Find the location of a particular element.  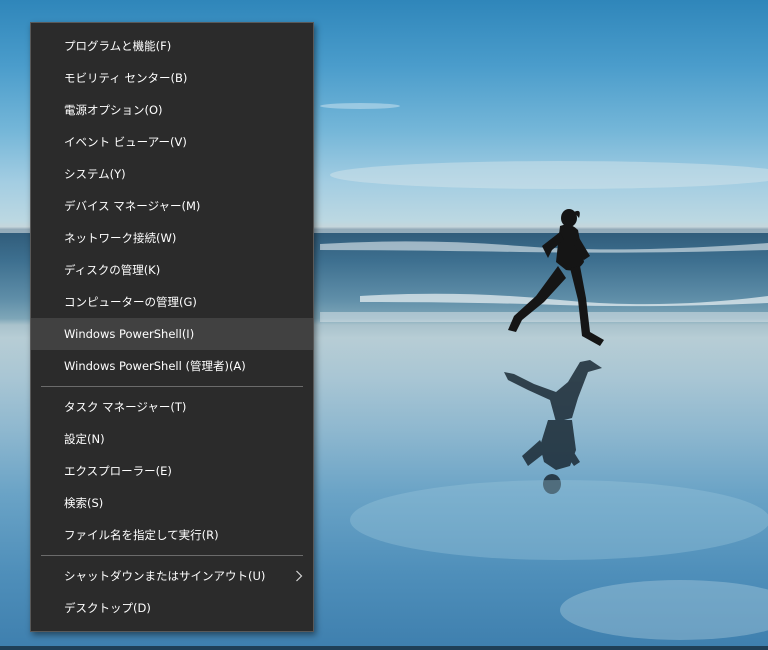

cloud-band is located at coordinates (549, 175).